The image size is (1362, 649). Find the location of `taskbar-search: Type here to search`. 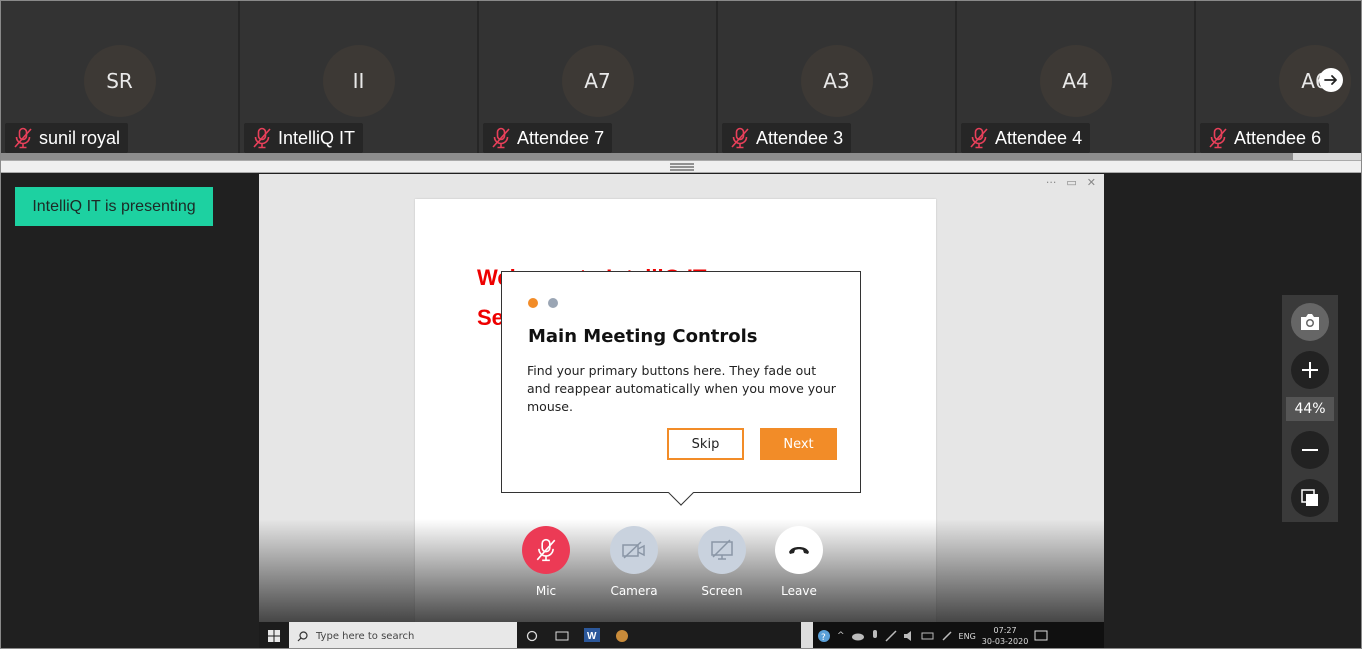

taskbar-search: Type here to search is located at coordinates (403, 635).